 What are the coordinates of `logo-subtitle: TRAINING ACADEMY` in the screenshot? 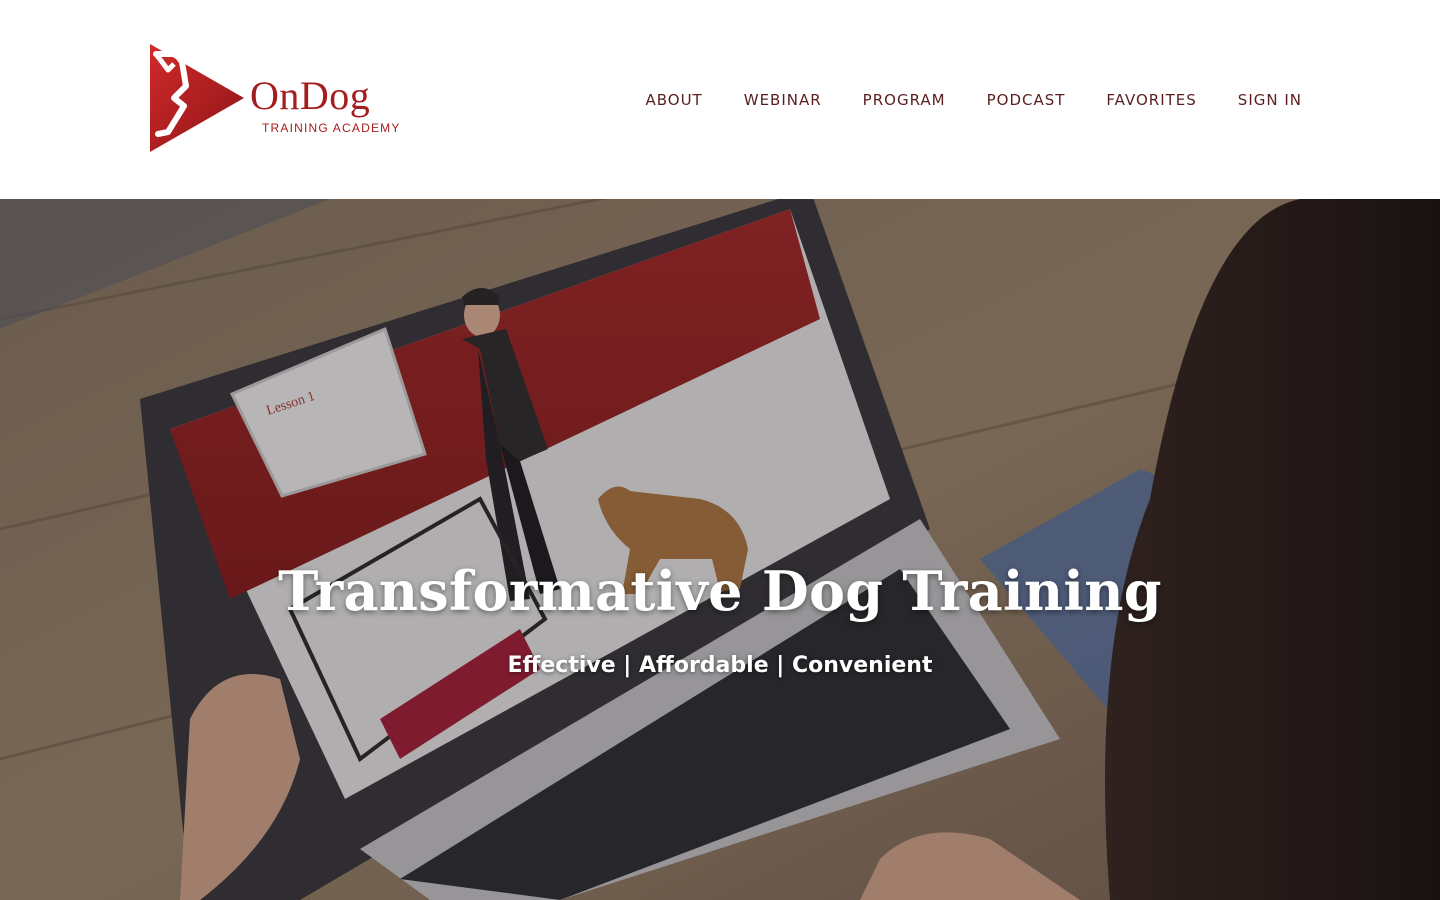 It's located at (331, 128).